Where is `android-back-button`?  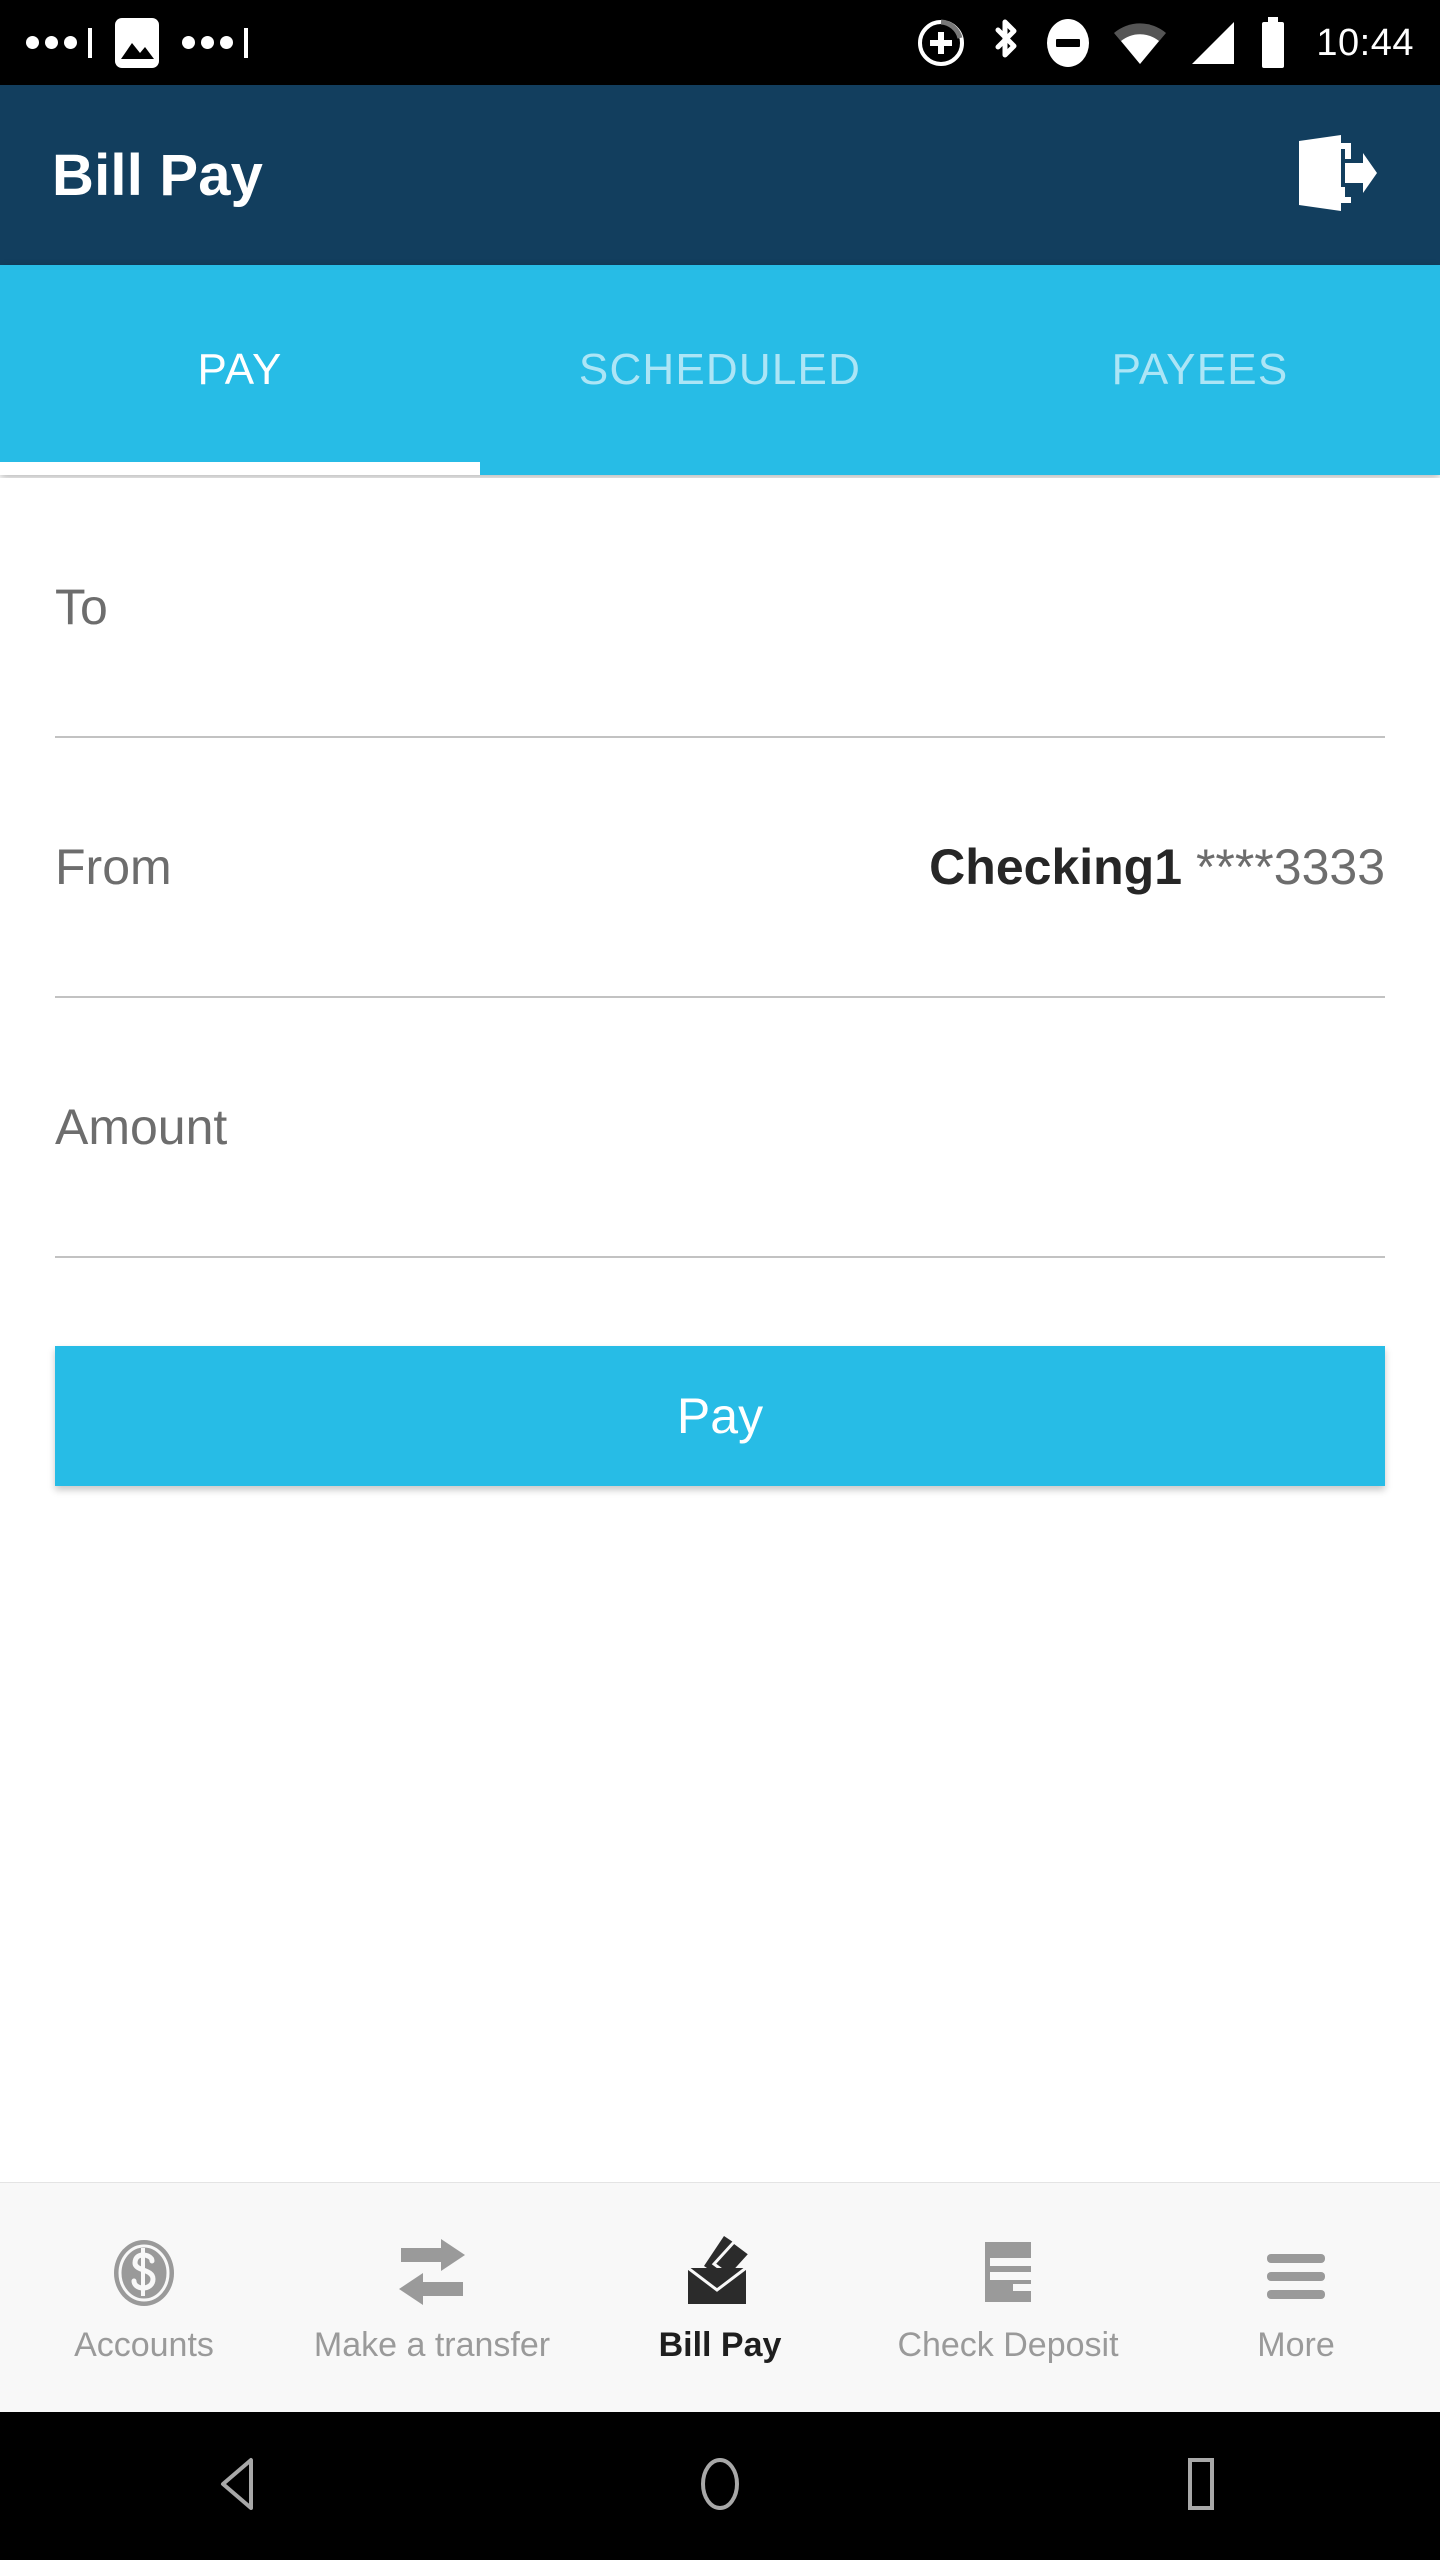 android-back-button is located at coordinates (240, 2486).